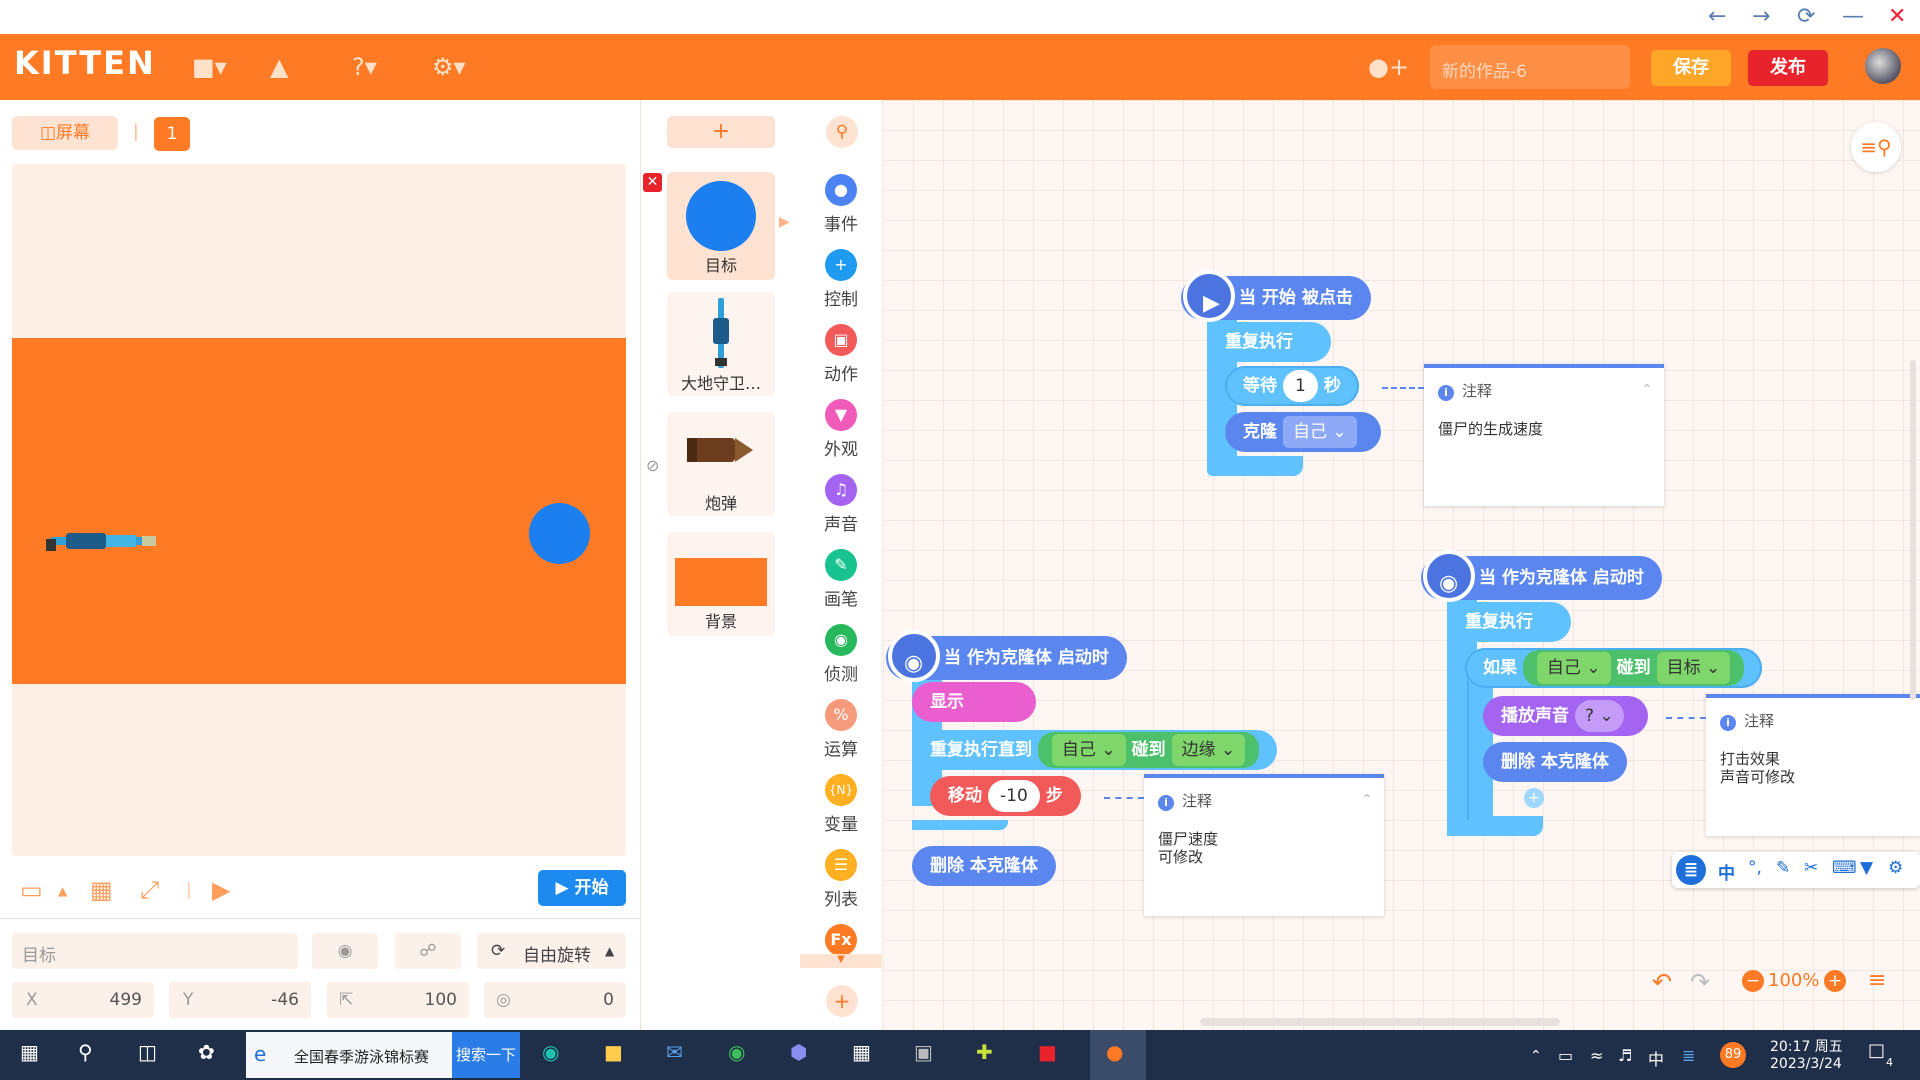 This screenshot has width=1920, height=1080. What do you see at coordinates (1264, 845) in the screenshot?
I see `comment-note: i 注释 ⌃ 僵尸速度 可修改` at bounding box center [1264, 845].